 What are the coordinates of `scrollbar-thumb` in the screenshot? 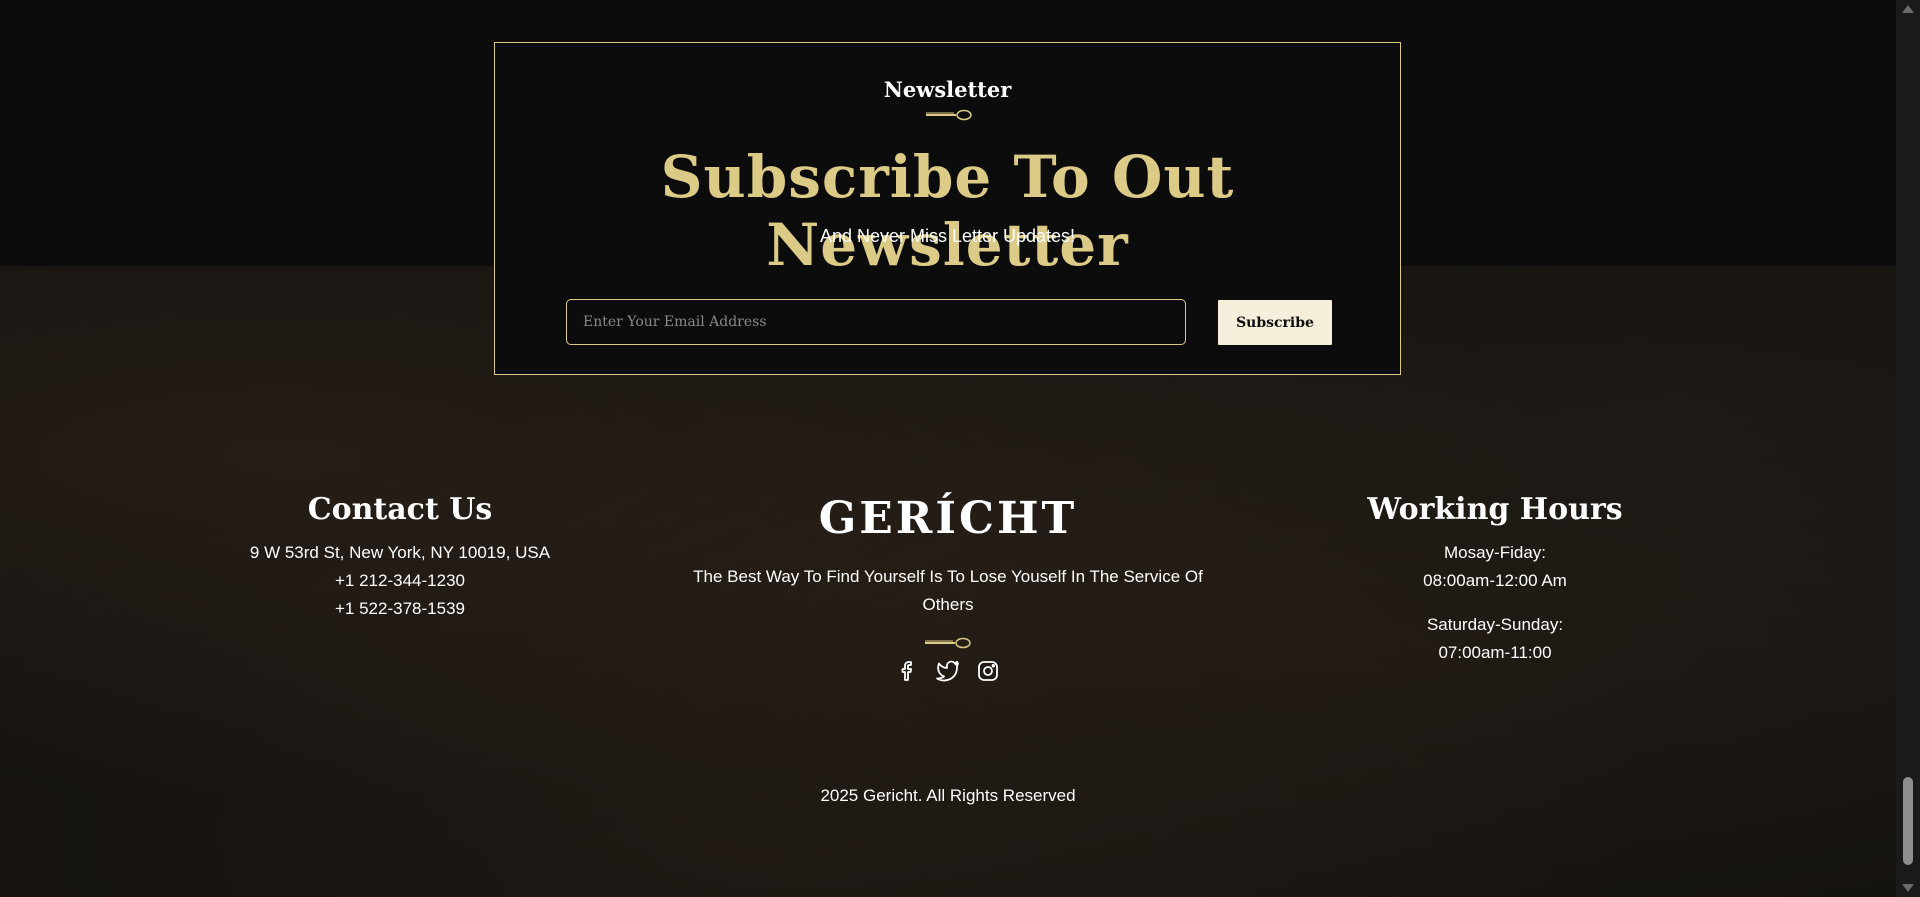 It's located at (1908, 821).